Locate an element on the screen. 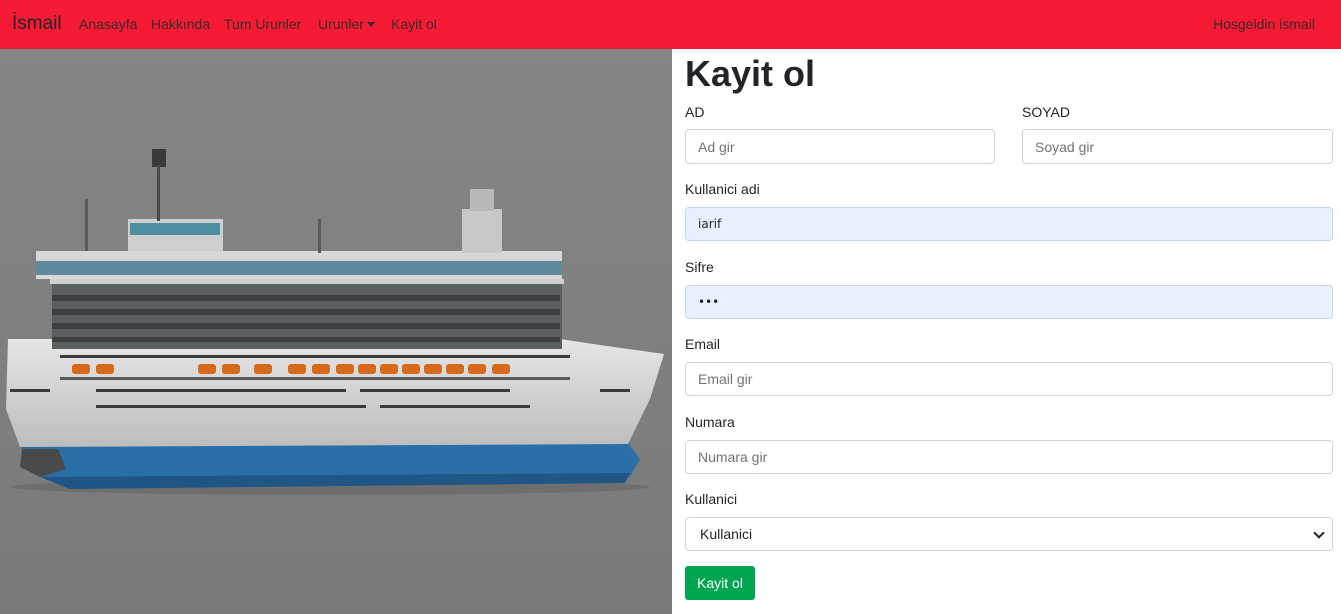 The image size is (1341, 614). nav-link-anasayfa: Anasayfa is located at coordinates (108, 24).